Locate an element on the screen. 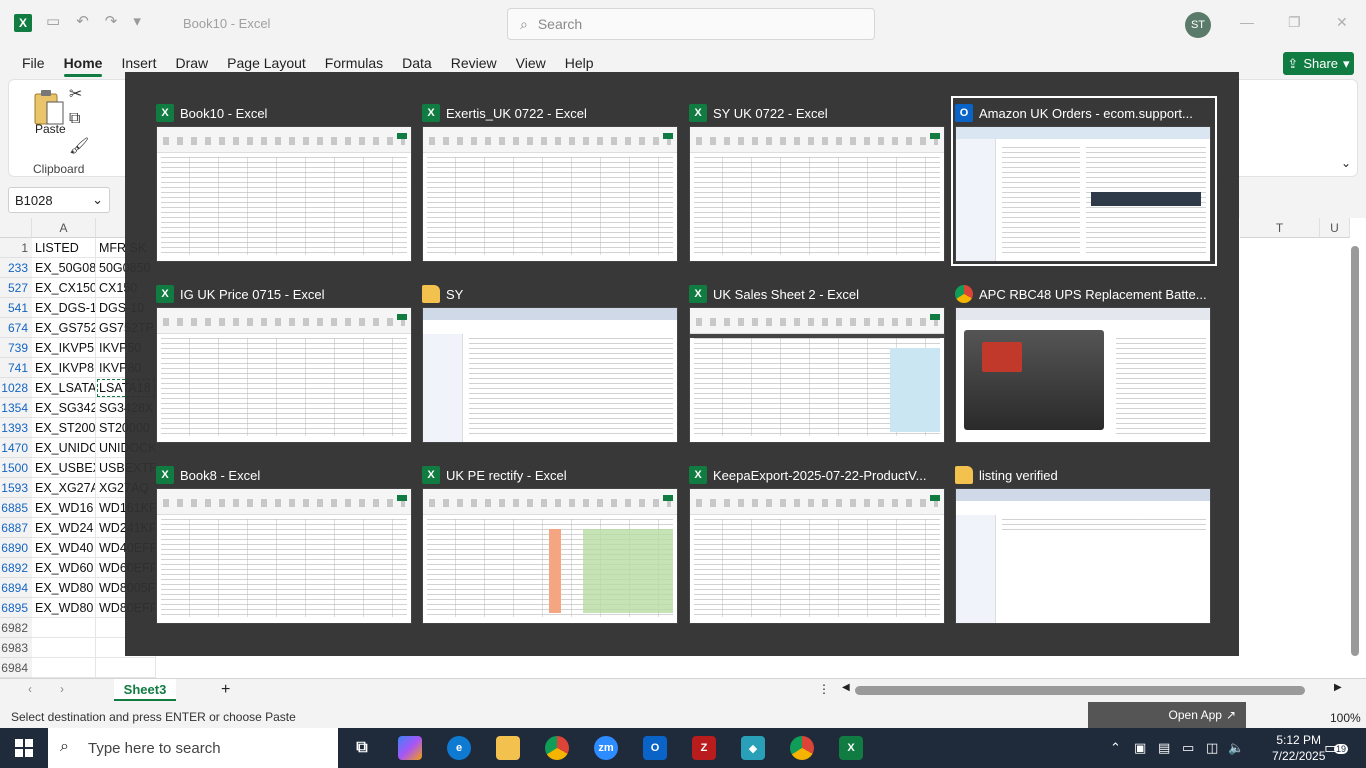 The image size is (1366, 768). task-view-window: X UK PE rectify - Excel is located at coordinates (551, 543).